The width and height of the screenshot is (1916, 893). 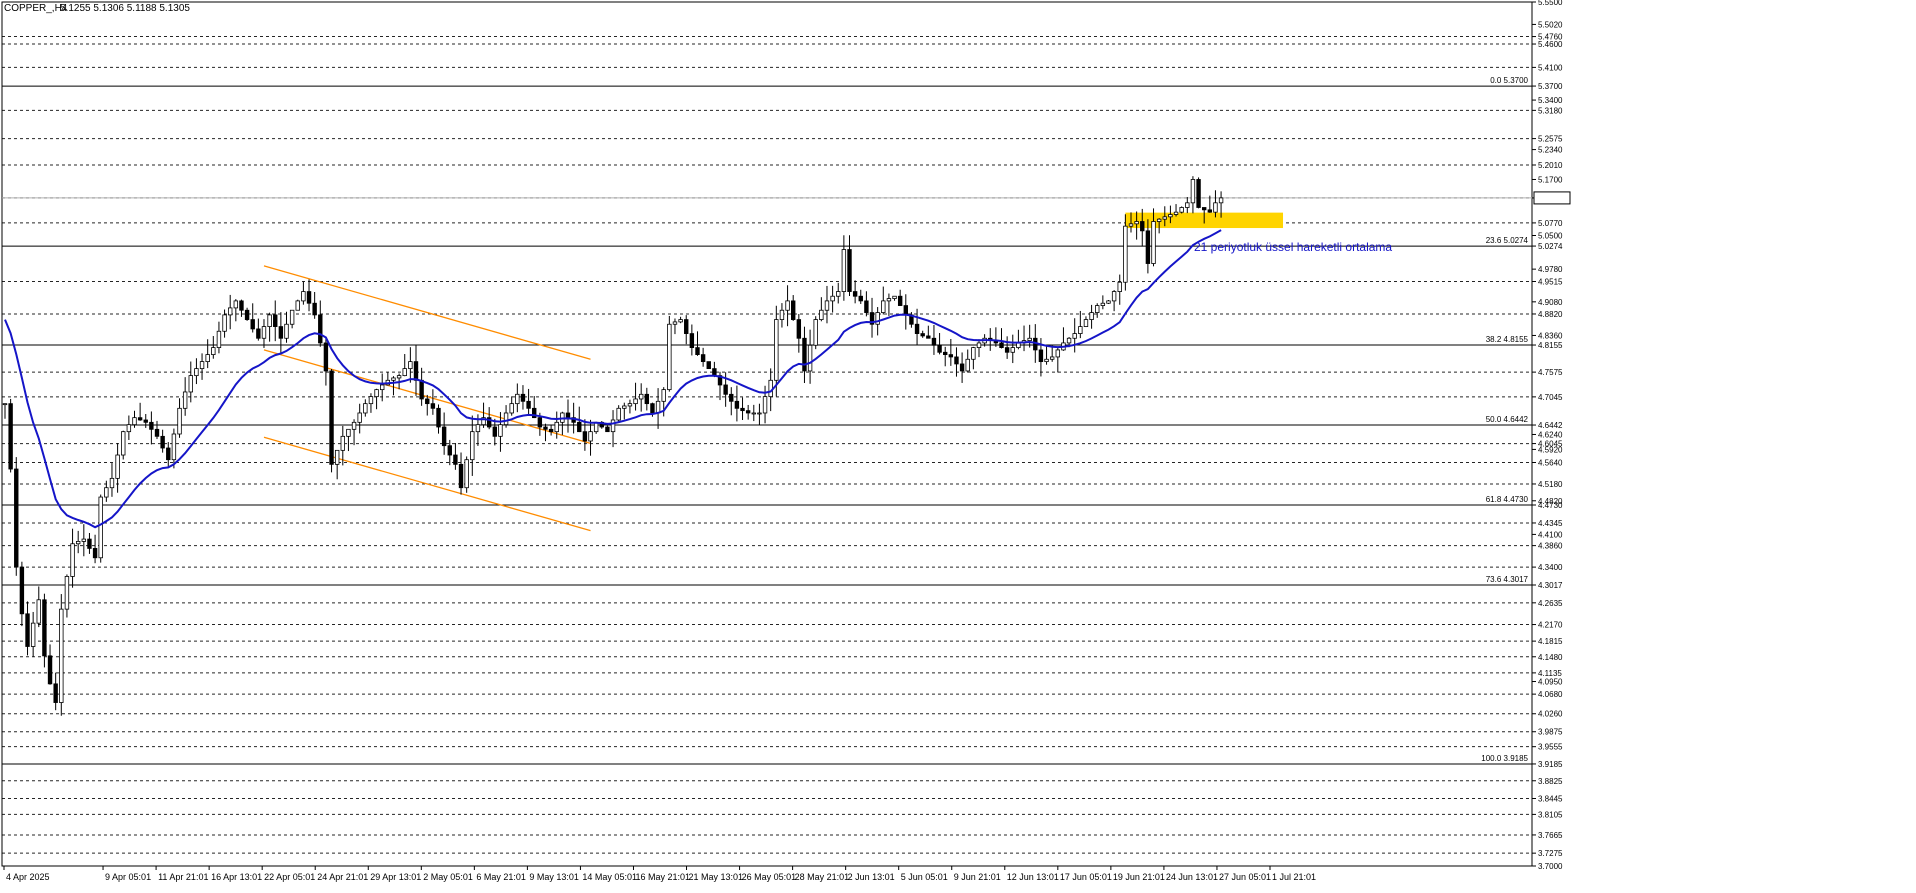 I want to click on price-tick-label: 5.1700, so click(x=1550, y=179).